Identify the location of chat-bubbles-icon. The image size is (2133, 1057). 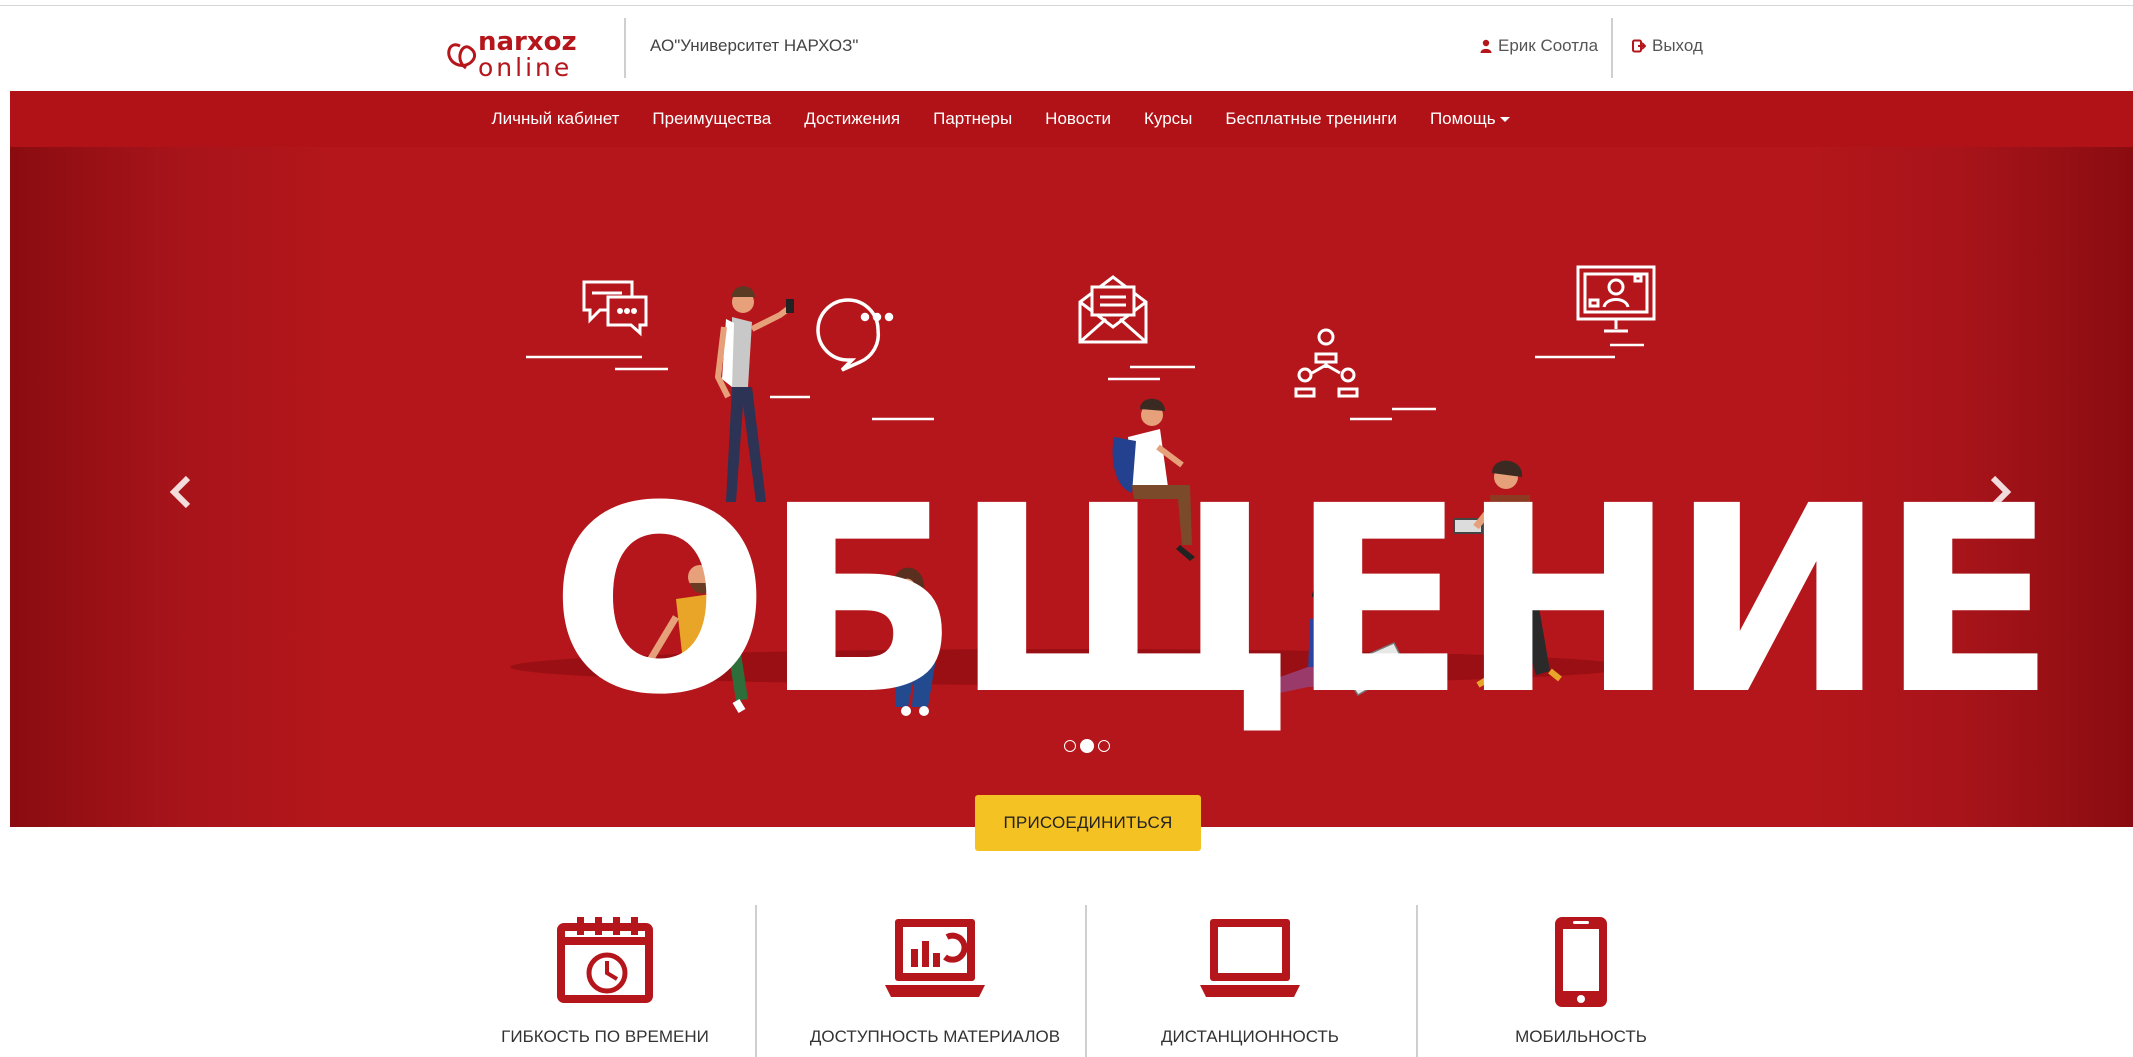
(615, 308).